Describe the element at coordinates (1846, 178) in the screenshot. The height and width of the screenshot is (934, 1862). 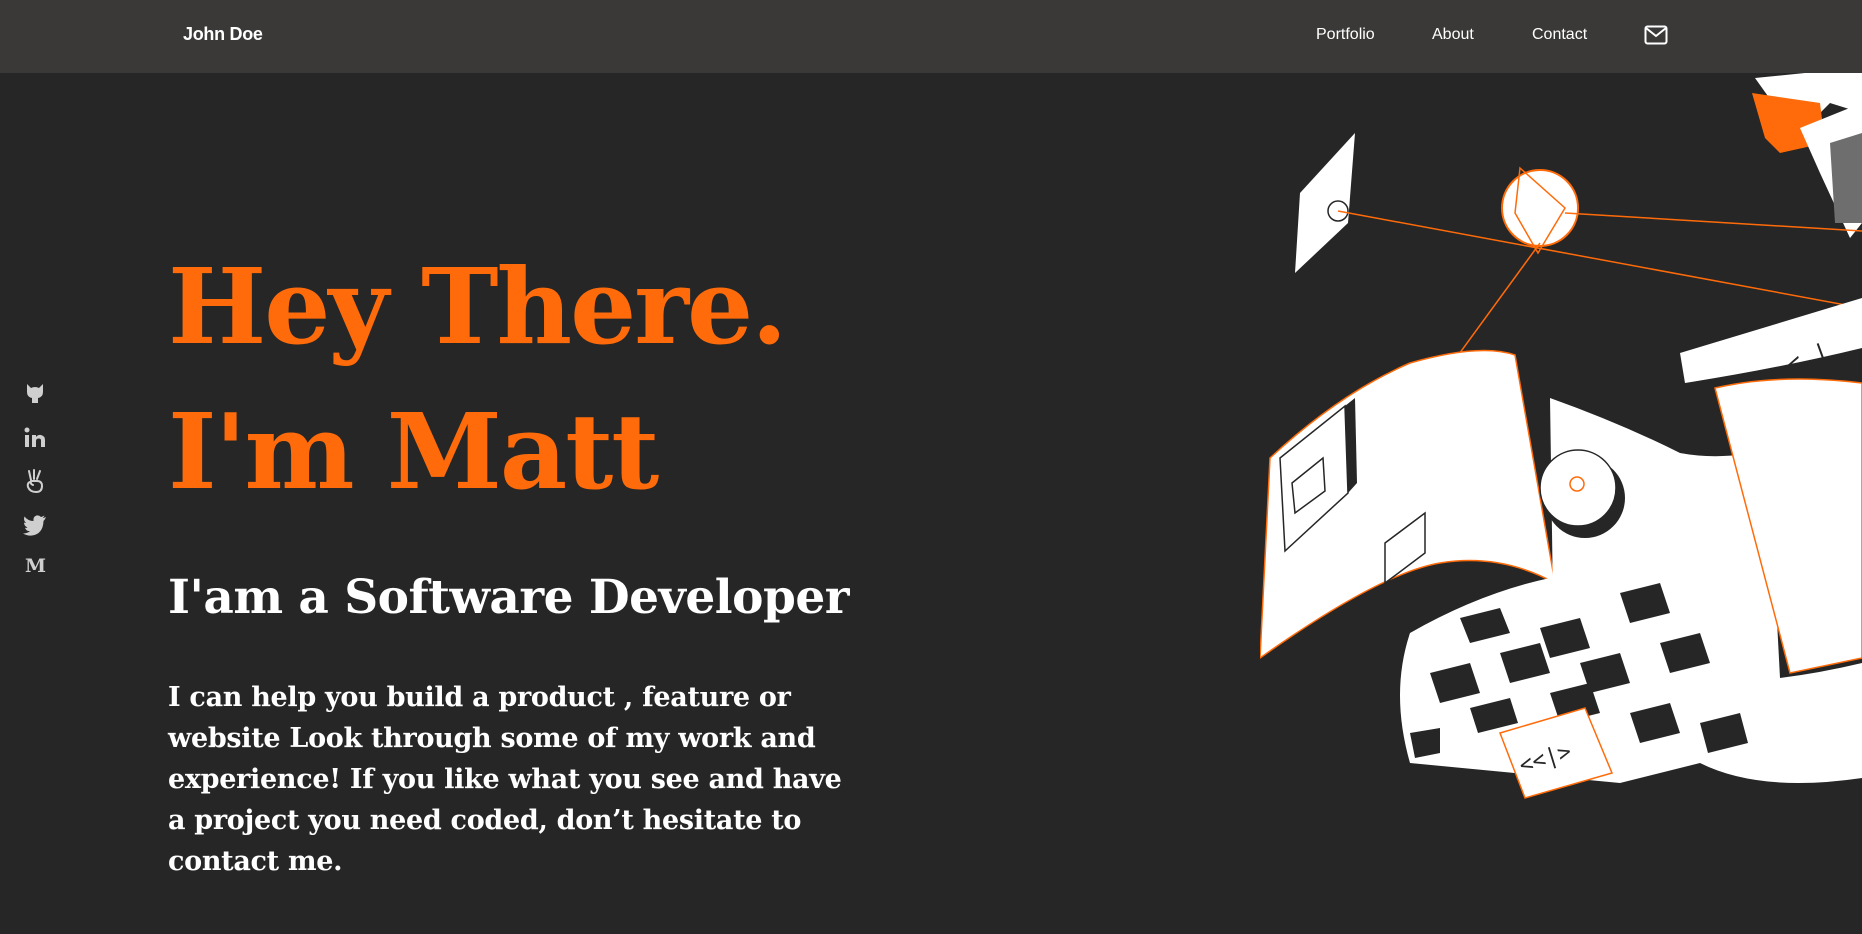
I see `illustration-gray-block` at that location.